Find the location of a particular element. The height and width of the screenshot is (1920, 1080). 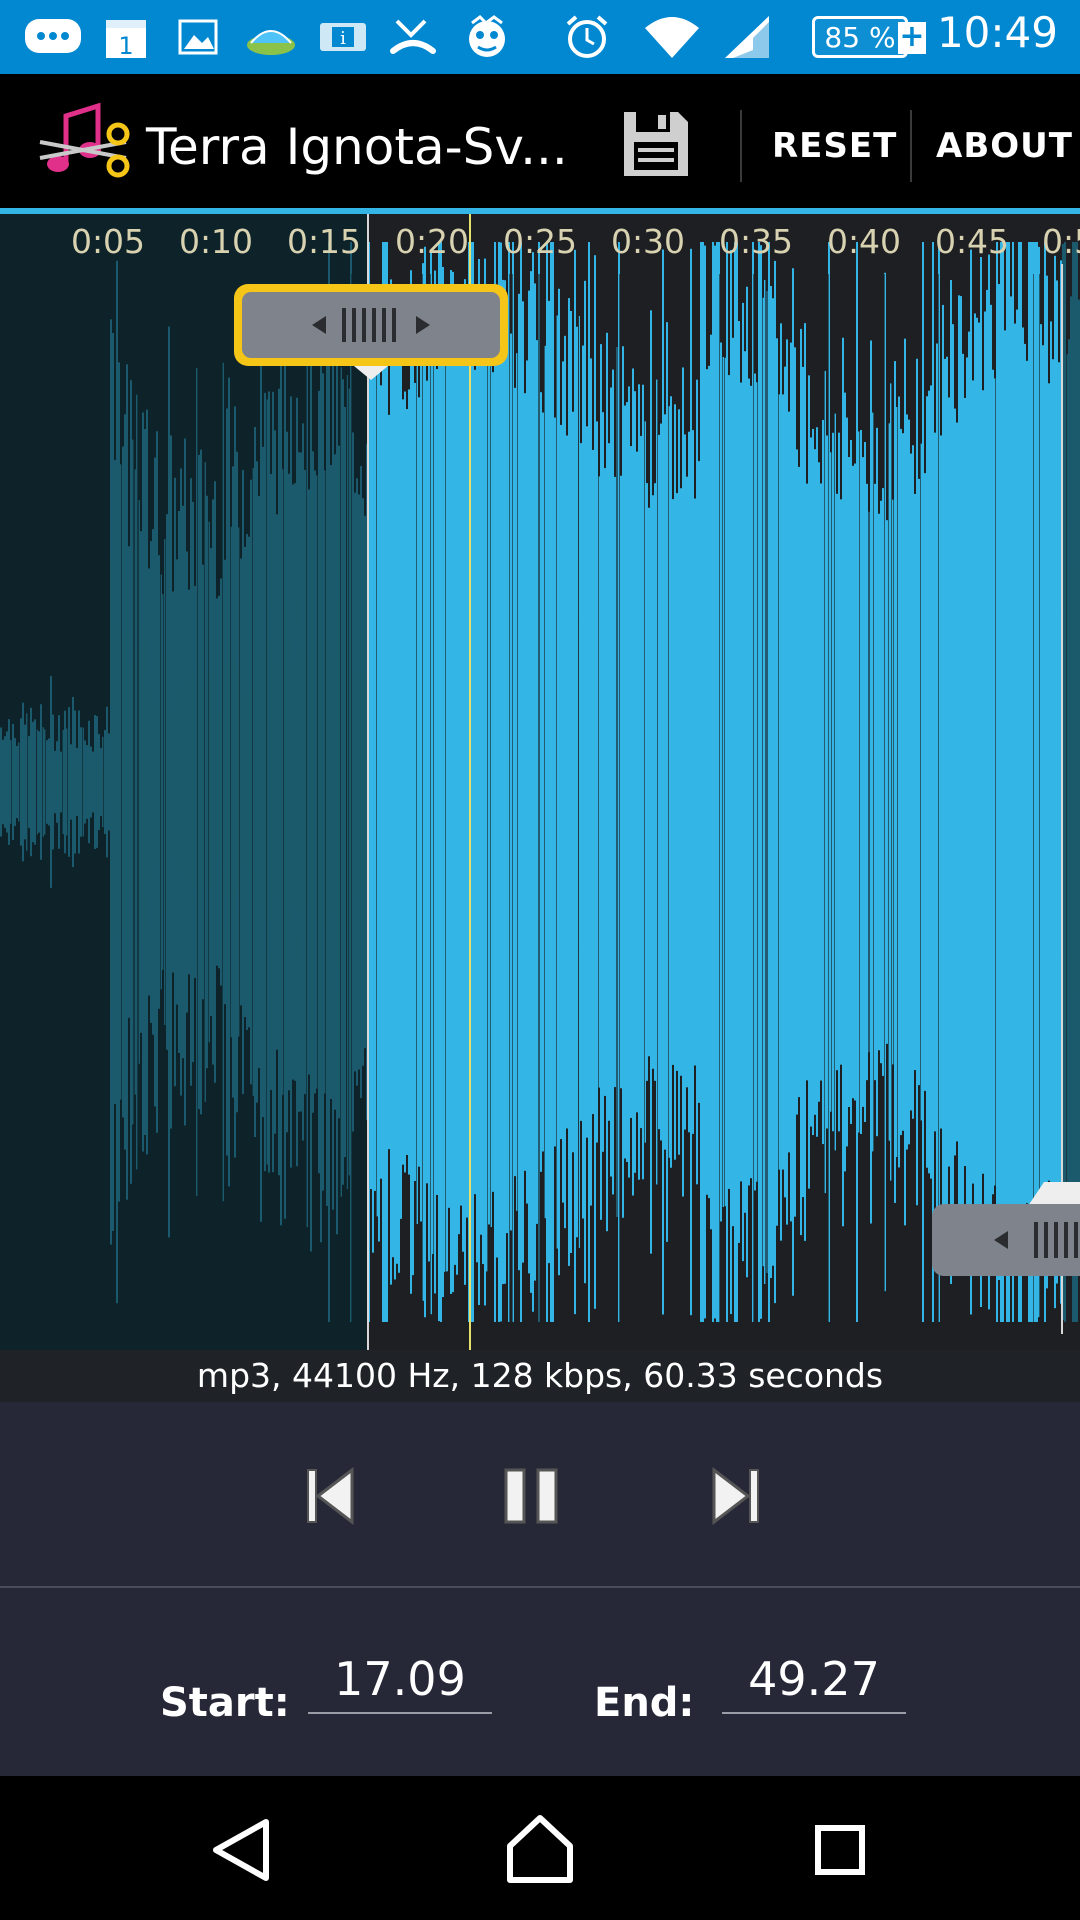

navigation-bar is located at coordinates (540, 1848).